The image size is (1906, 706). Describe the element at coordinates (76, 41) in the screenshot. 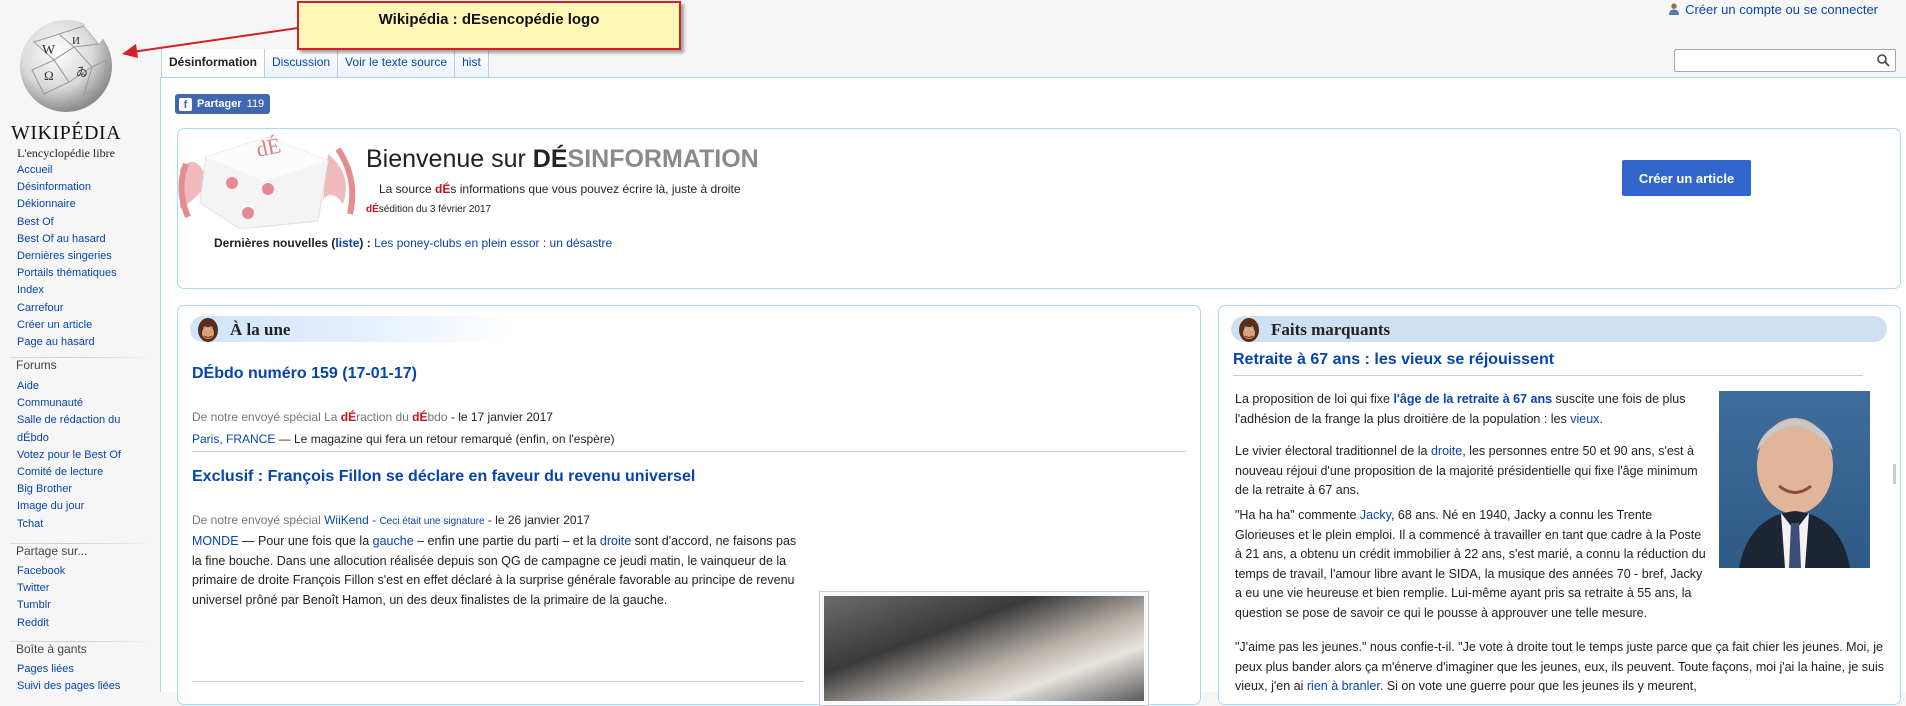

I see `svg-text: И` at that location.